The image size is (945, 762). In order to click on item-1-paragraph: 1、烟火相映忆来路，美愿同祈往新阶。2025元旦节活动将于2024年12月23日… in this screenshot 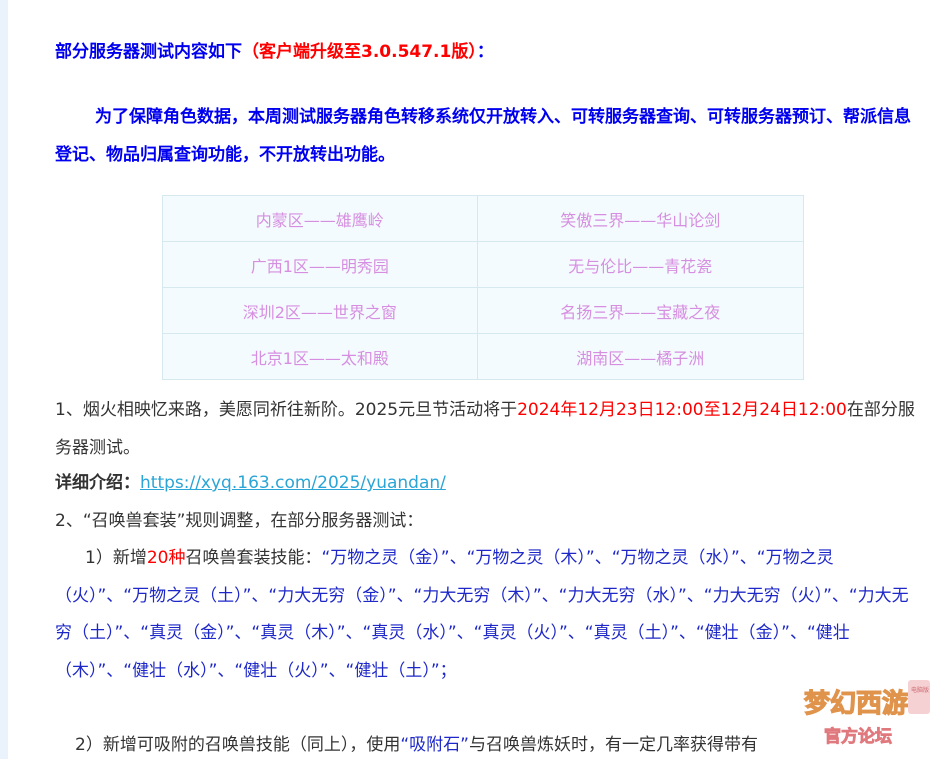, I will do `click(486, 429)`.